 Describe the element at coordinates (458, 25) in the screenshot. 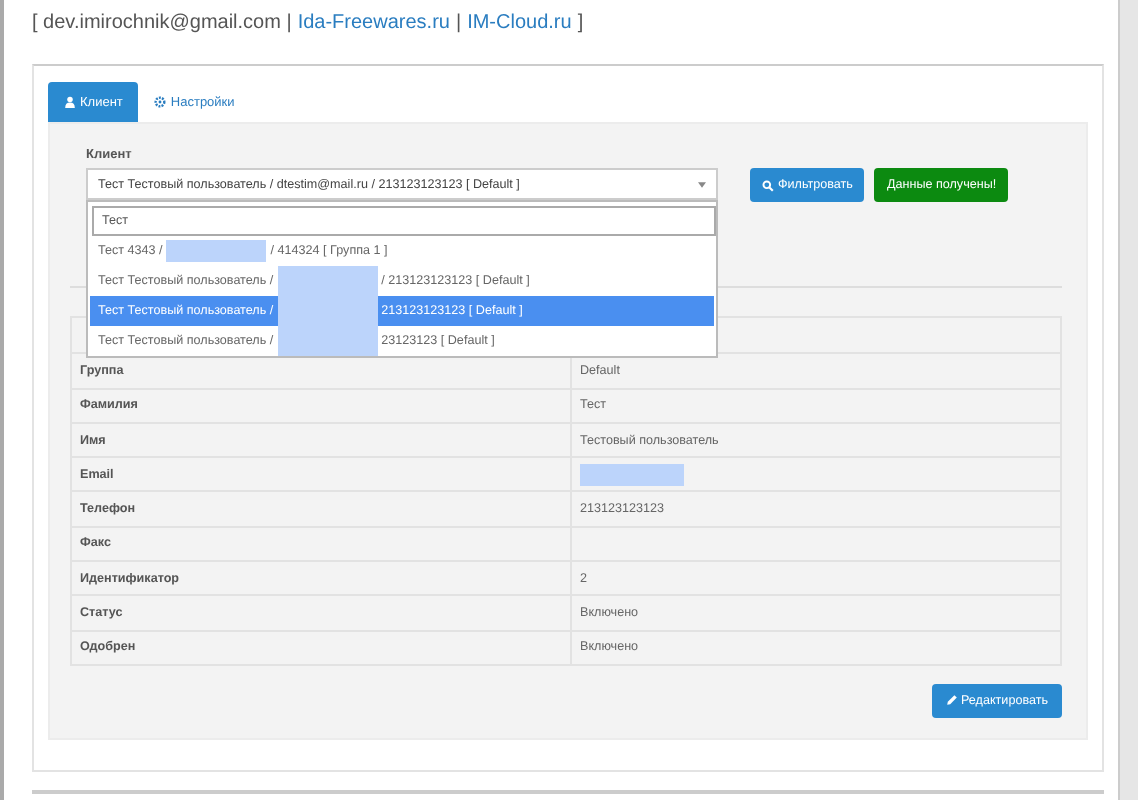

I see `contact-text: |` at that location.